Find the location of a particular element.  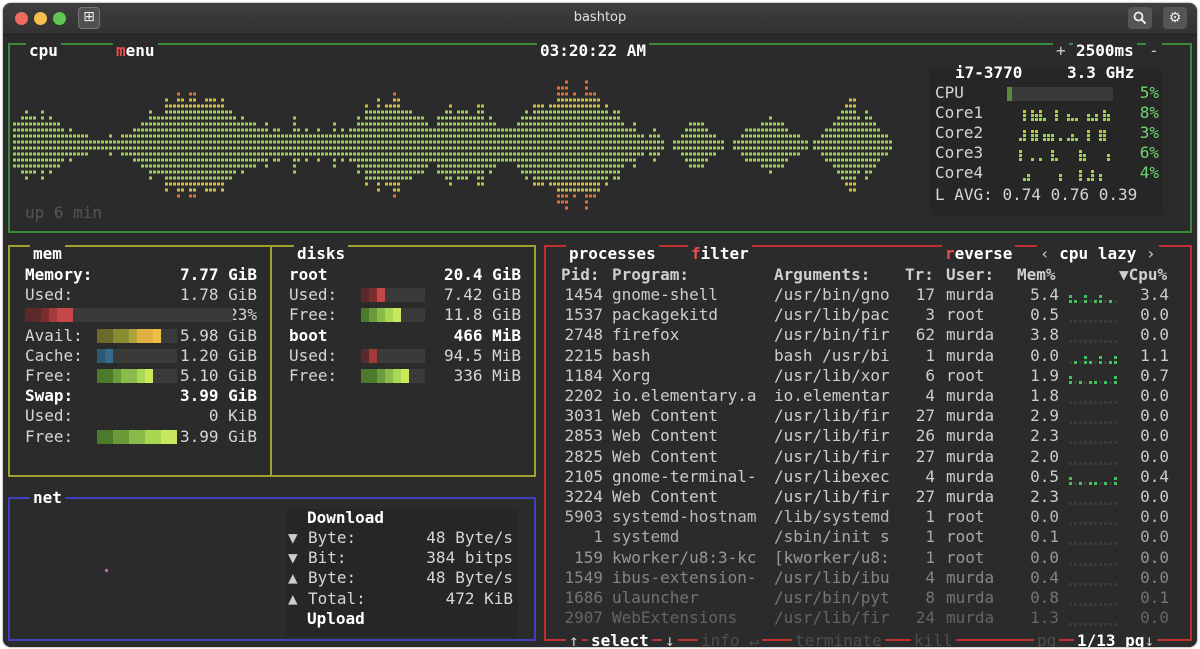

info-button: info ↵ is located at coordinates (730, 639).